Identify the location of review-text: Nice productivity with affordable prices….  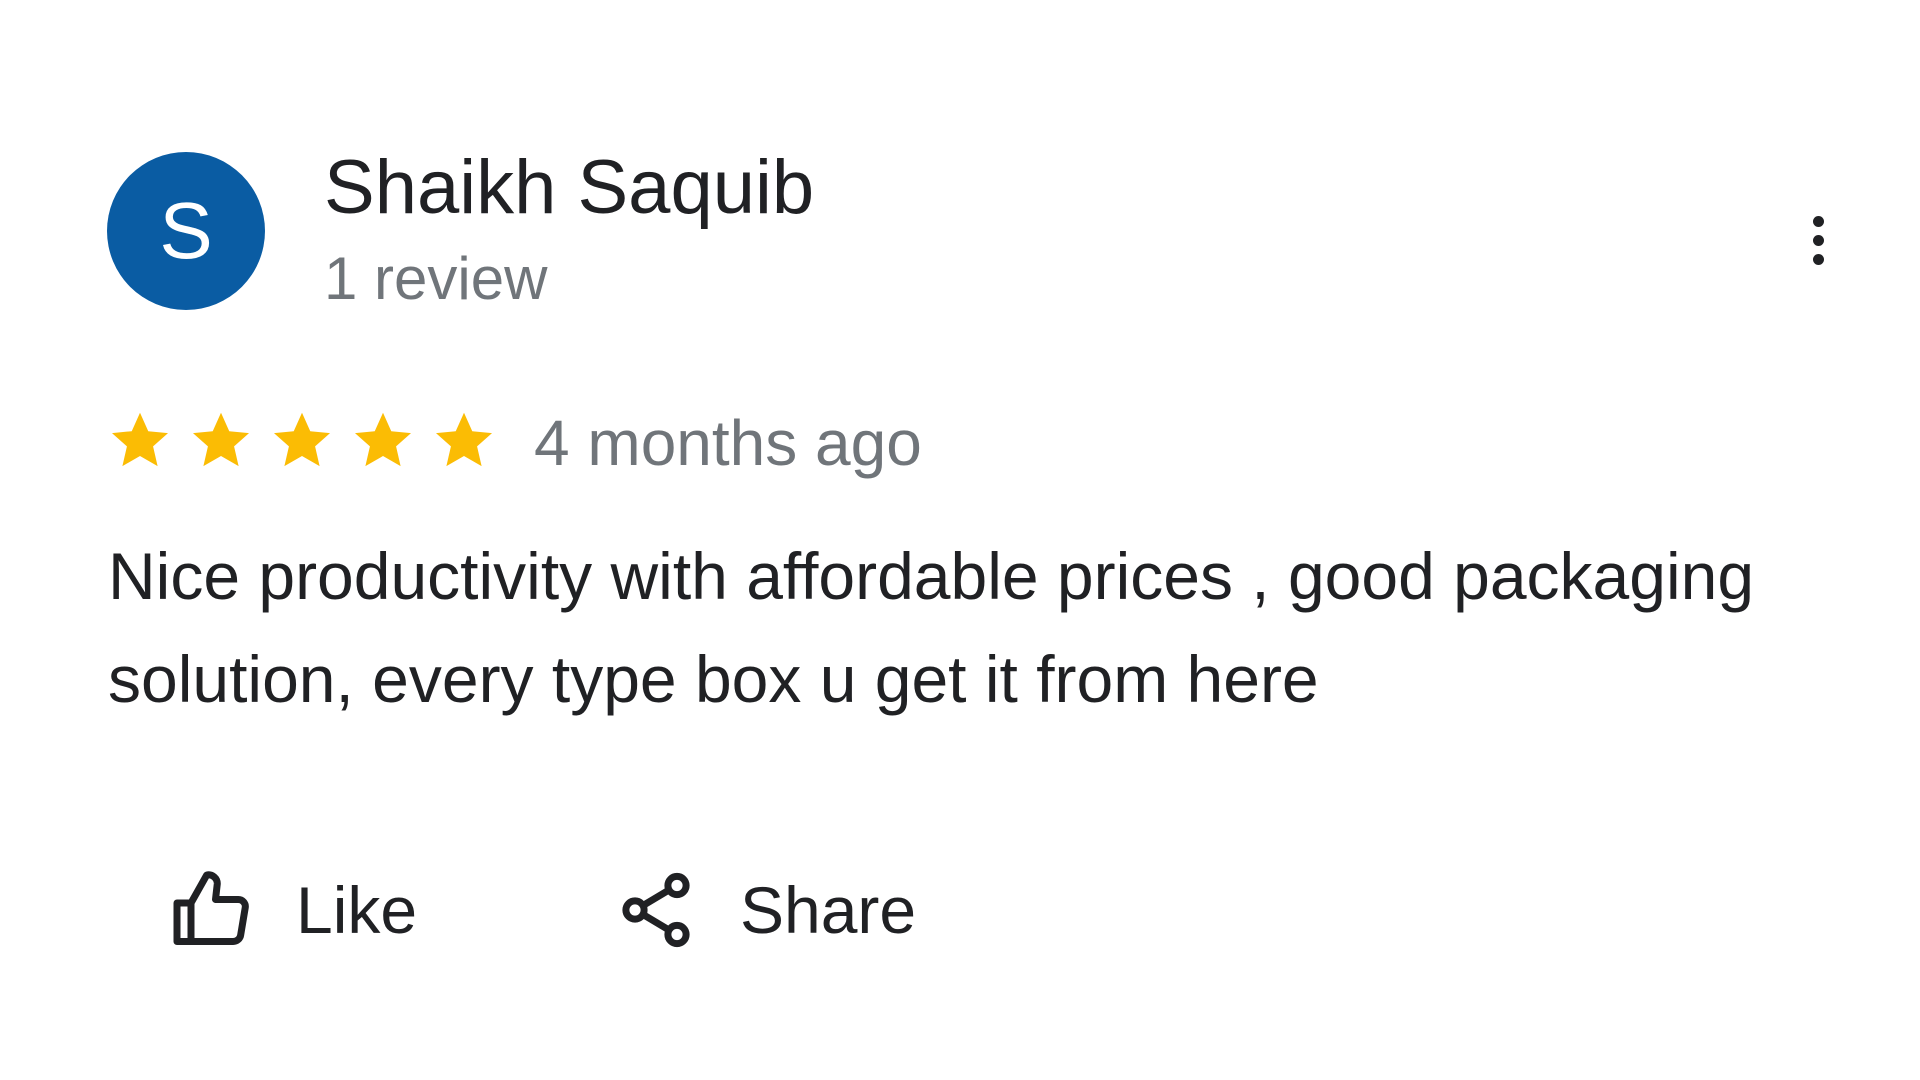
(931, 627).